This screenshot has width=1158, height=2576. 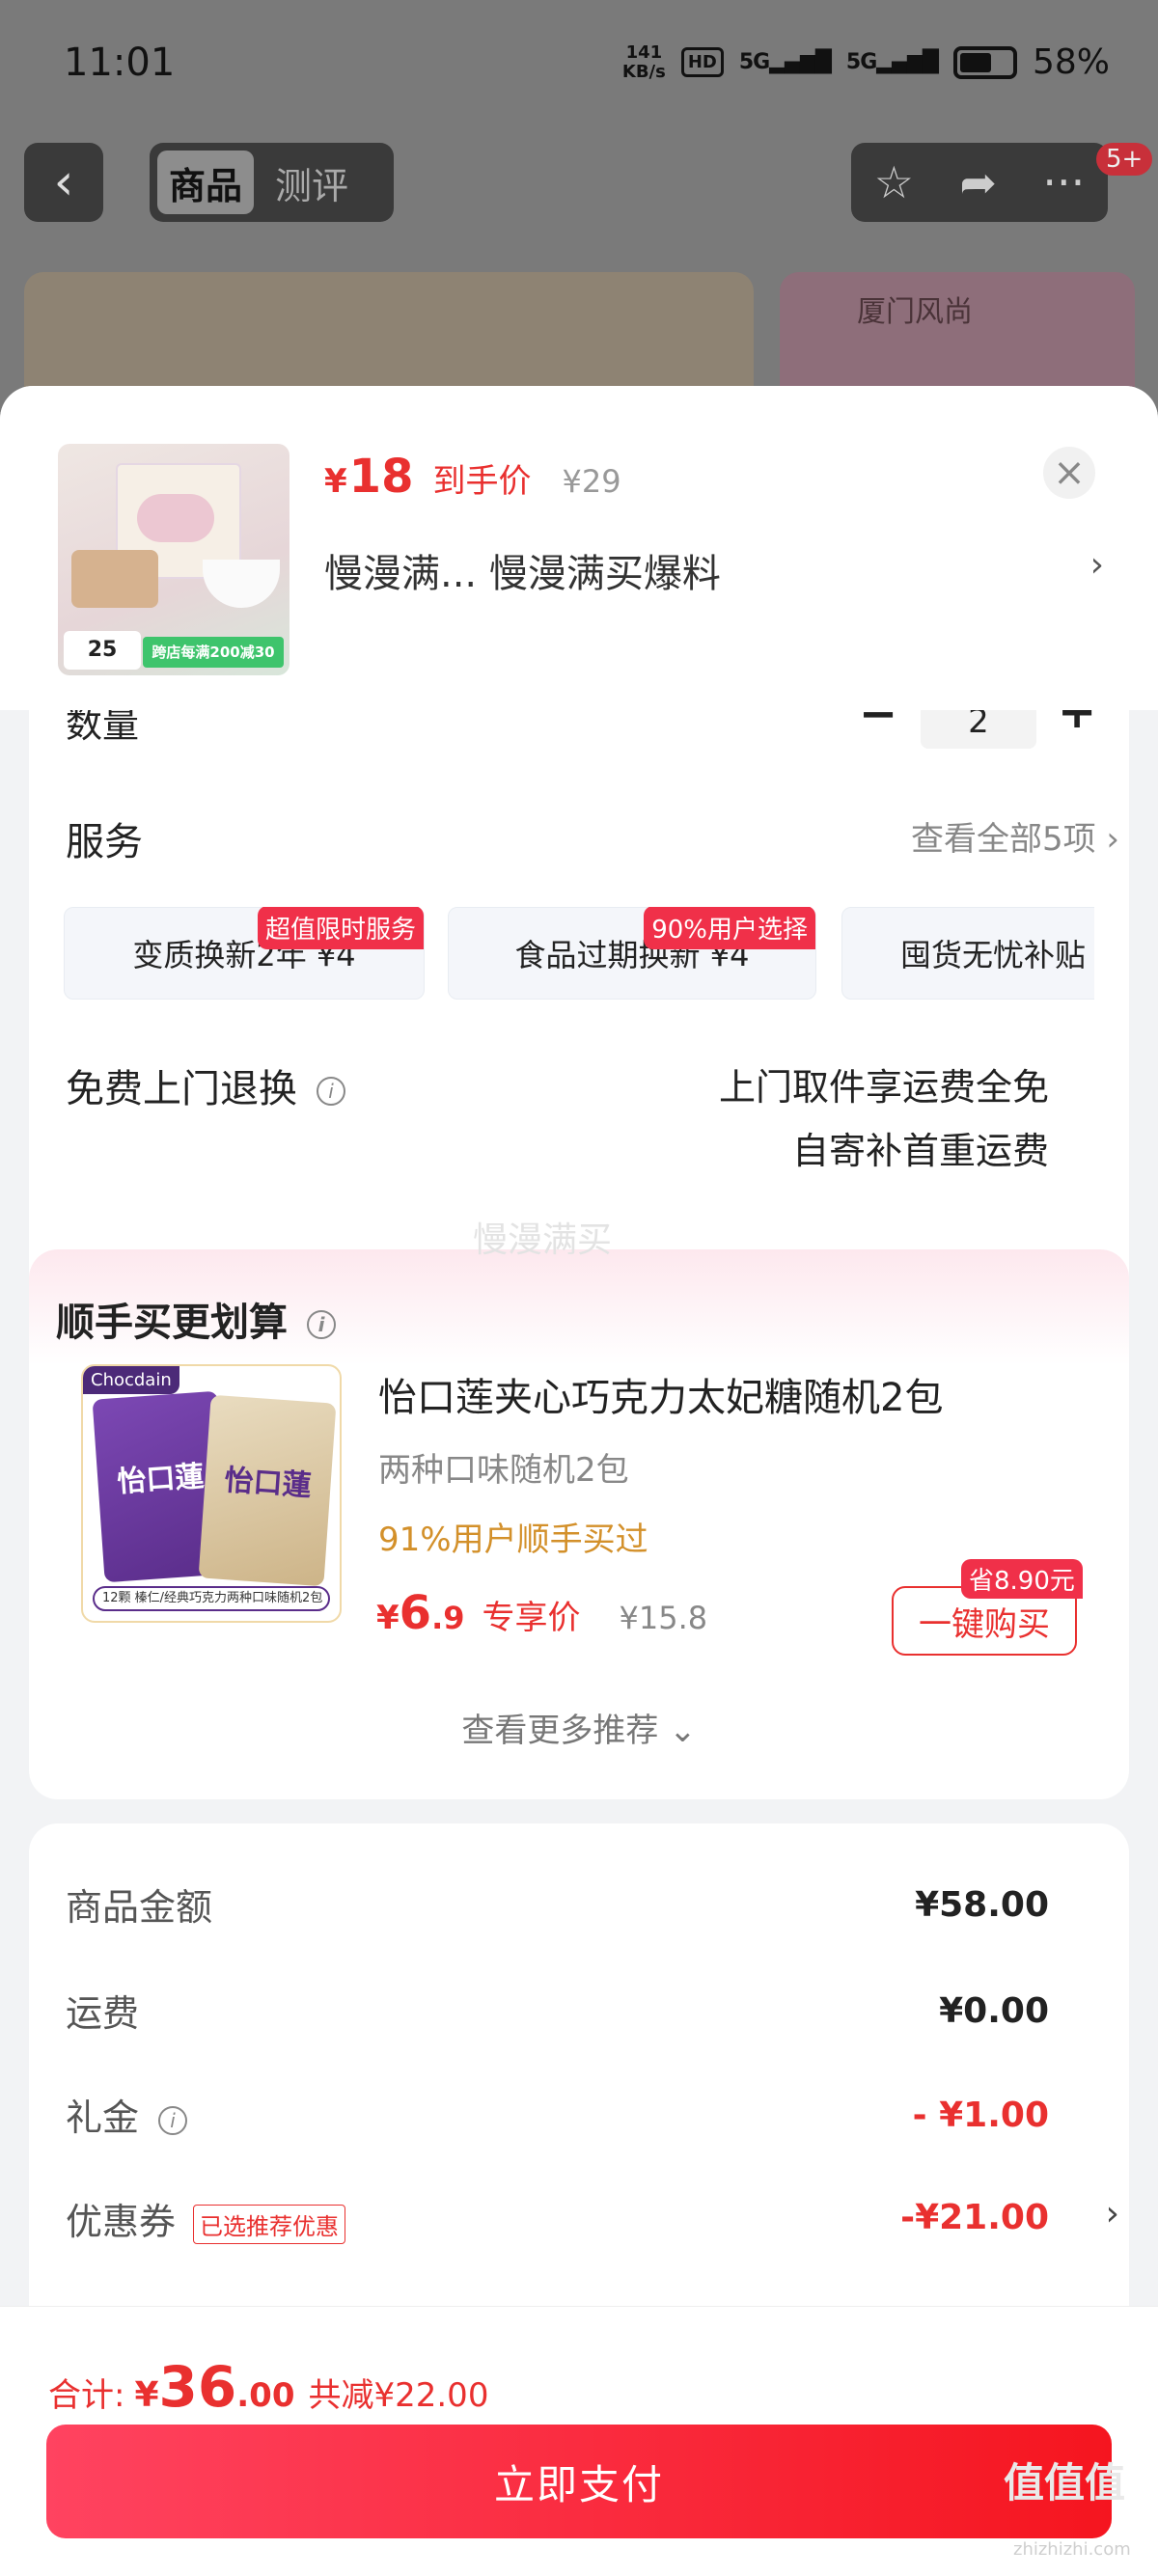 What do you see at coordinates (211, 1599) in the screenshot?
I see `pack-strip: 12颗 榛仁/经典巧克力两种口味随机2包` at bounding box center [211, 1599].